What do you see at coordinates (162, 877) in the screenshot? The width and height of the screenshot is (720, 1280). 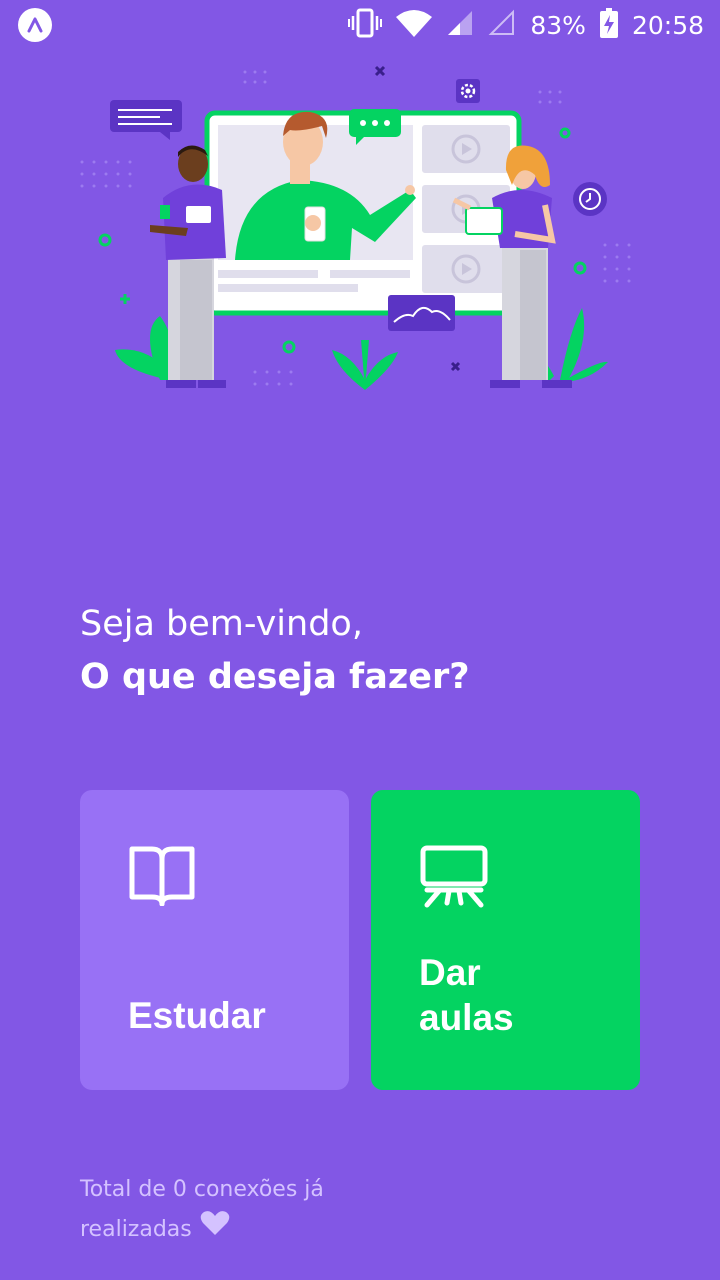 I see `book-open-icon` at bounding box center [162, 877].